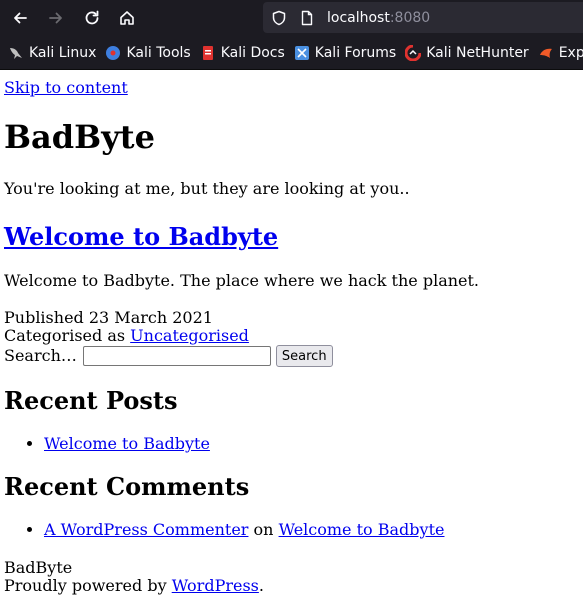  What do you see at coordinates (358, 17) in the screenshot?
I see `url-host: localhost` at bounding box center [358, 17].